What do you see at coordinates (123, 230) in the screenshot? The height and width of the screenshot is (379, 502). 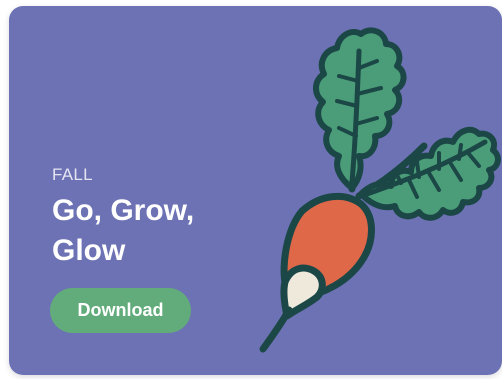 I see `card-title: Go, Grow, Glow` at bounding box center [123, 230].